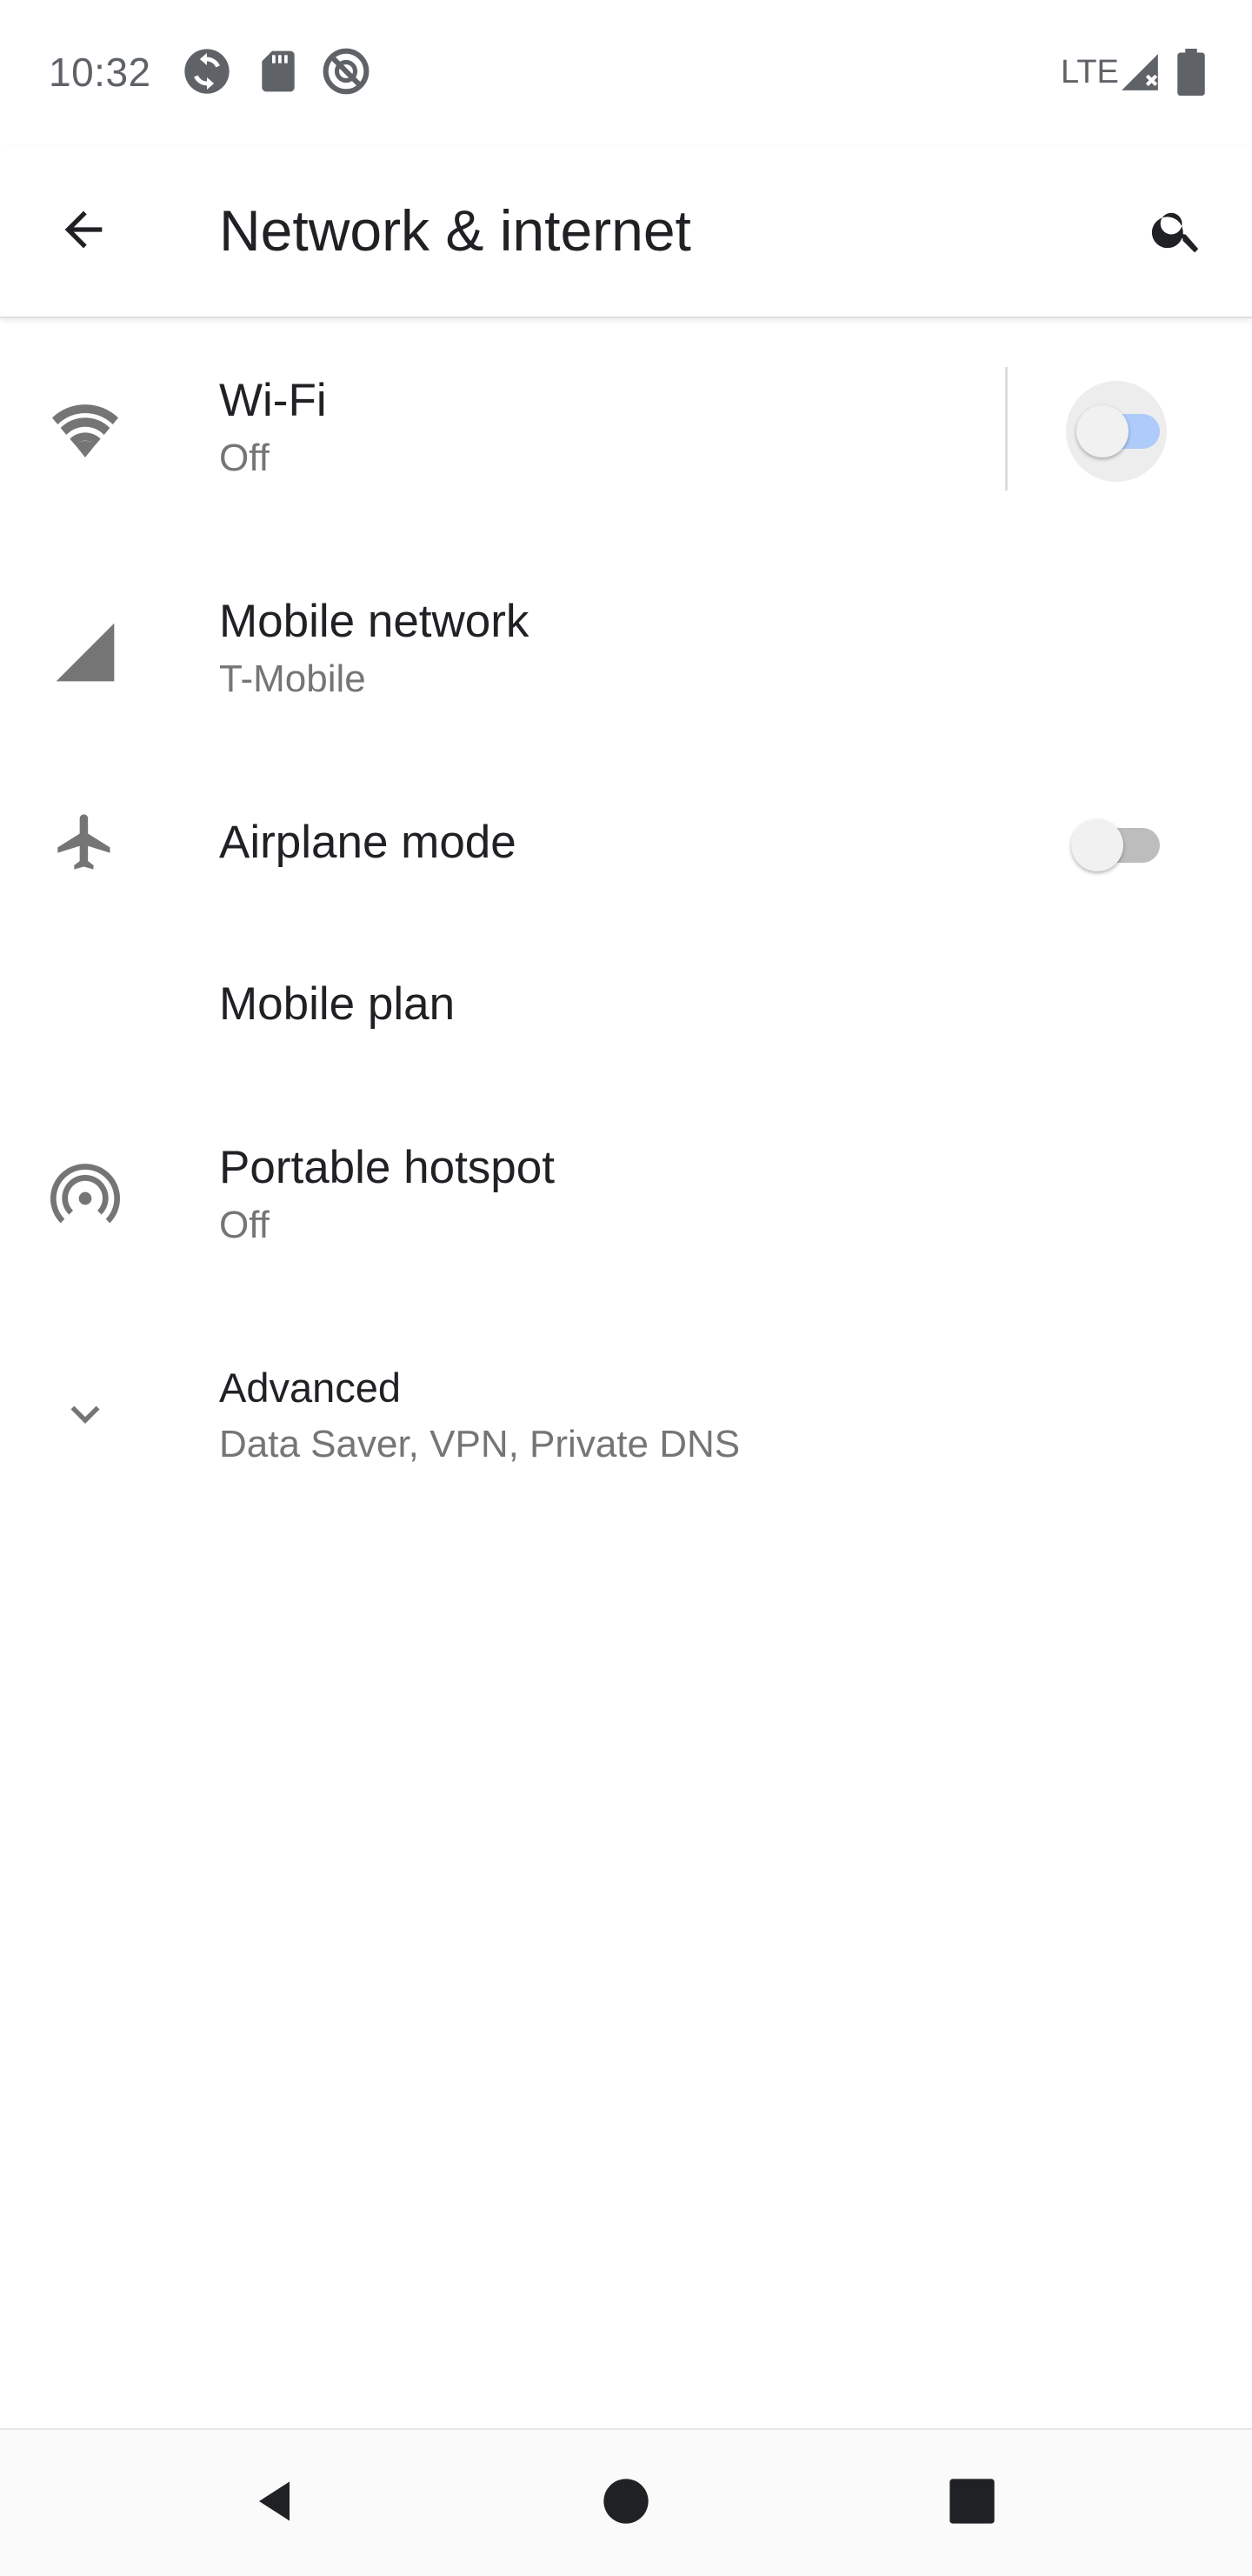 This screenshot has width=1252, height=2576. Describe the element at coordinates (293, 678) in the screenshot. I see `mobile-network-summary: T-Mobile` at that location.